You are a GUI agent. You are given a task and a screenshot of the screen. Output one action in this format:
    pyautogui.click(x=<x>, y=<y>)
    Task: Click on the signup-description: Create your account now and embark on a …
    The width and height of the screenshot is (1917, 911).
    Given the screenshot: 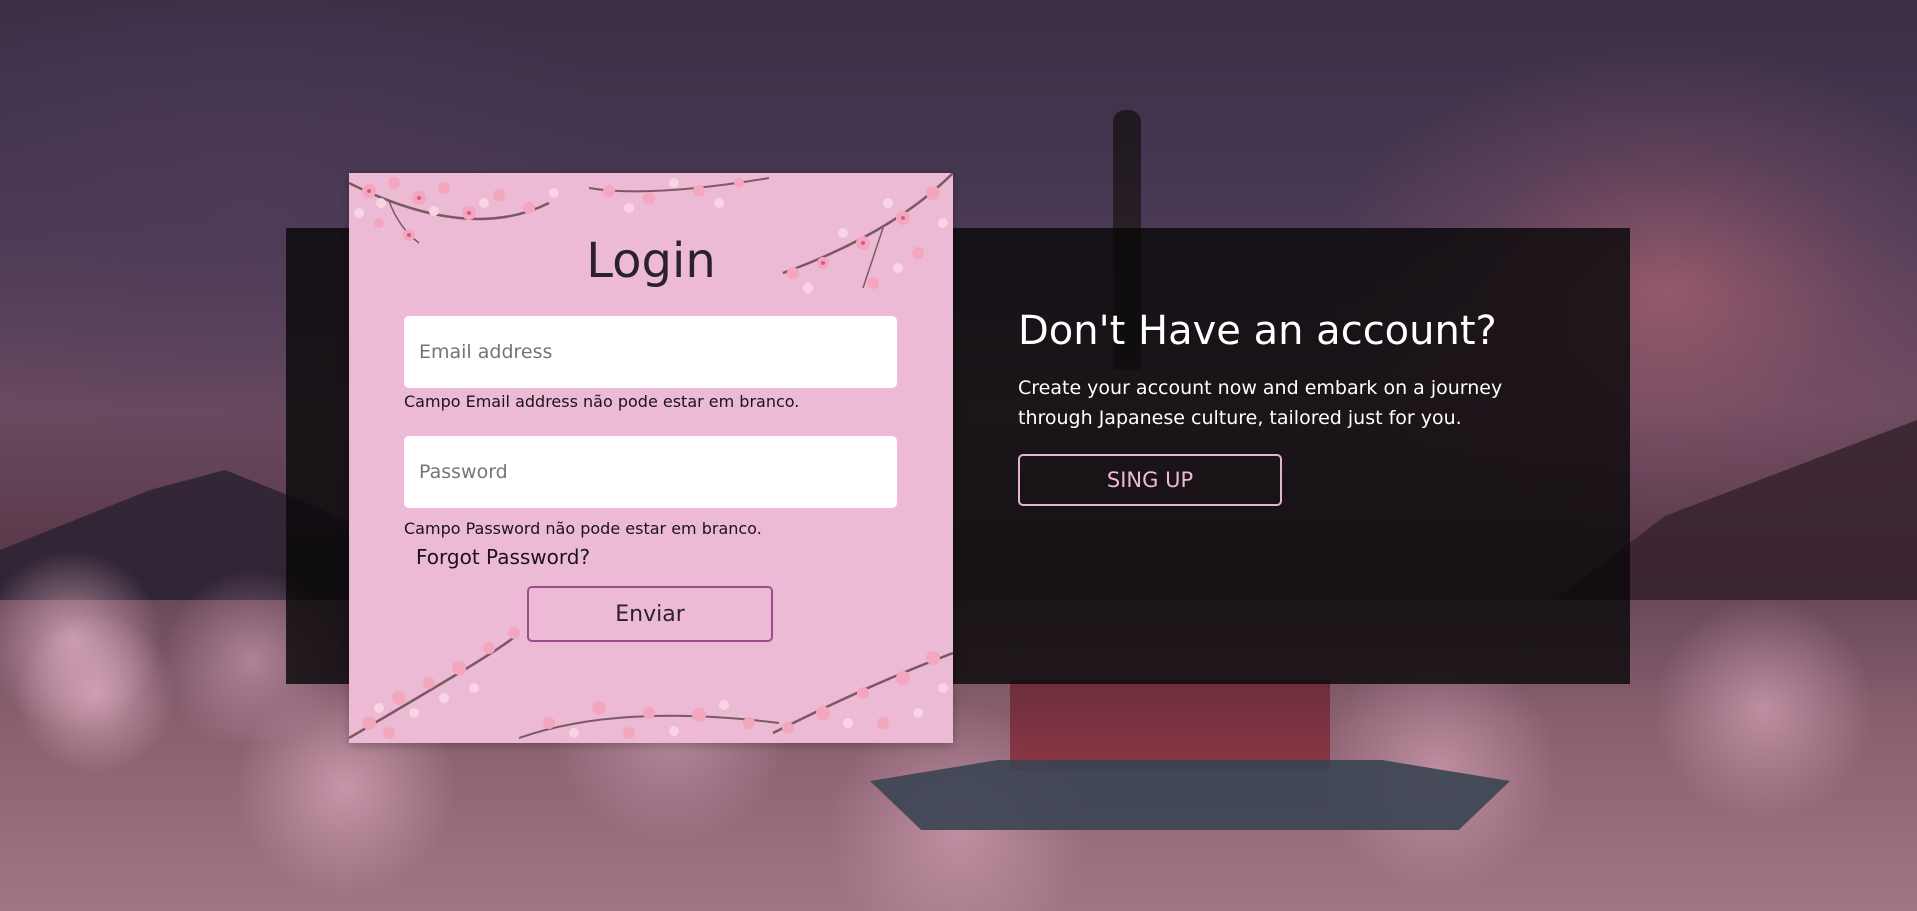 What is the action you would take?
    pyautogui.click(x=1260, y=403)
    